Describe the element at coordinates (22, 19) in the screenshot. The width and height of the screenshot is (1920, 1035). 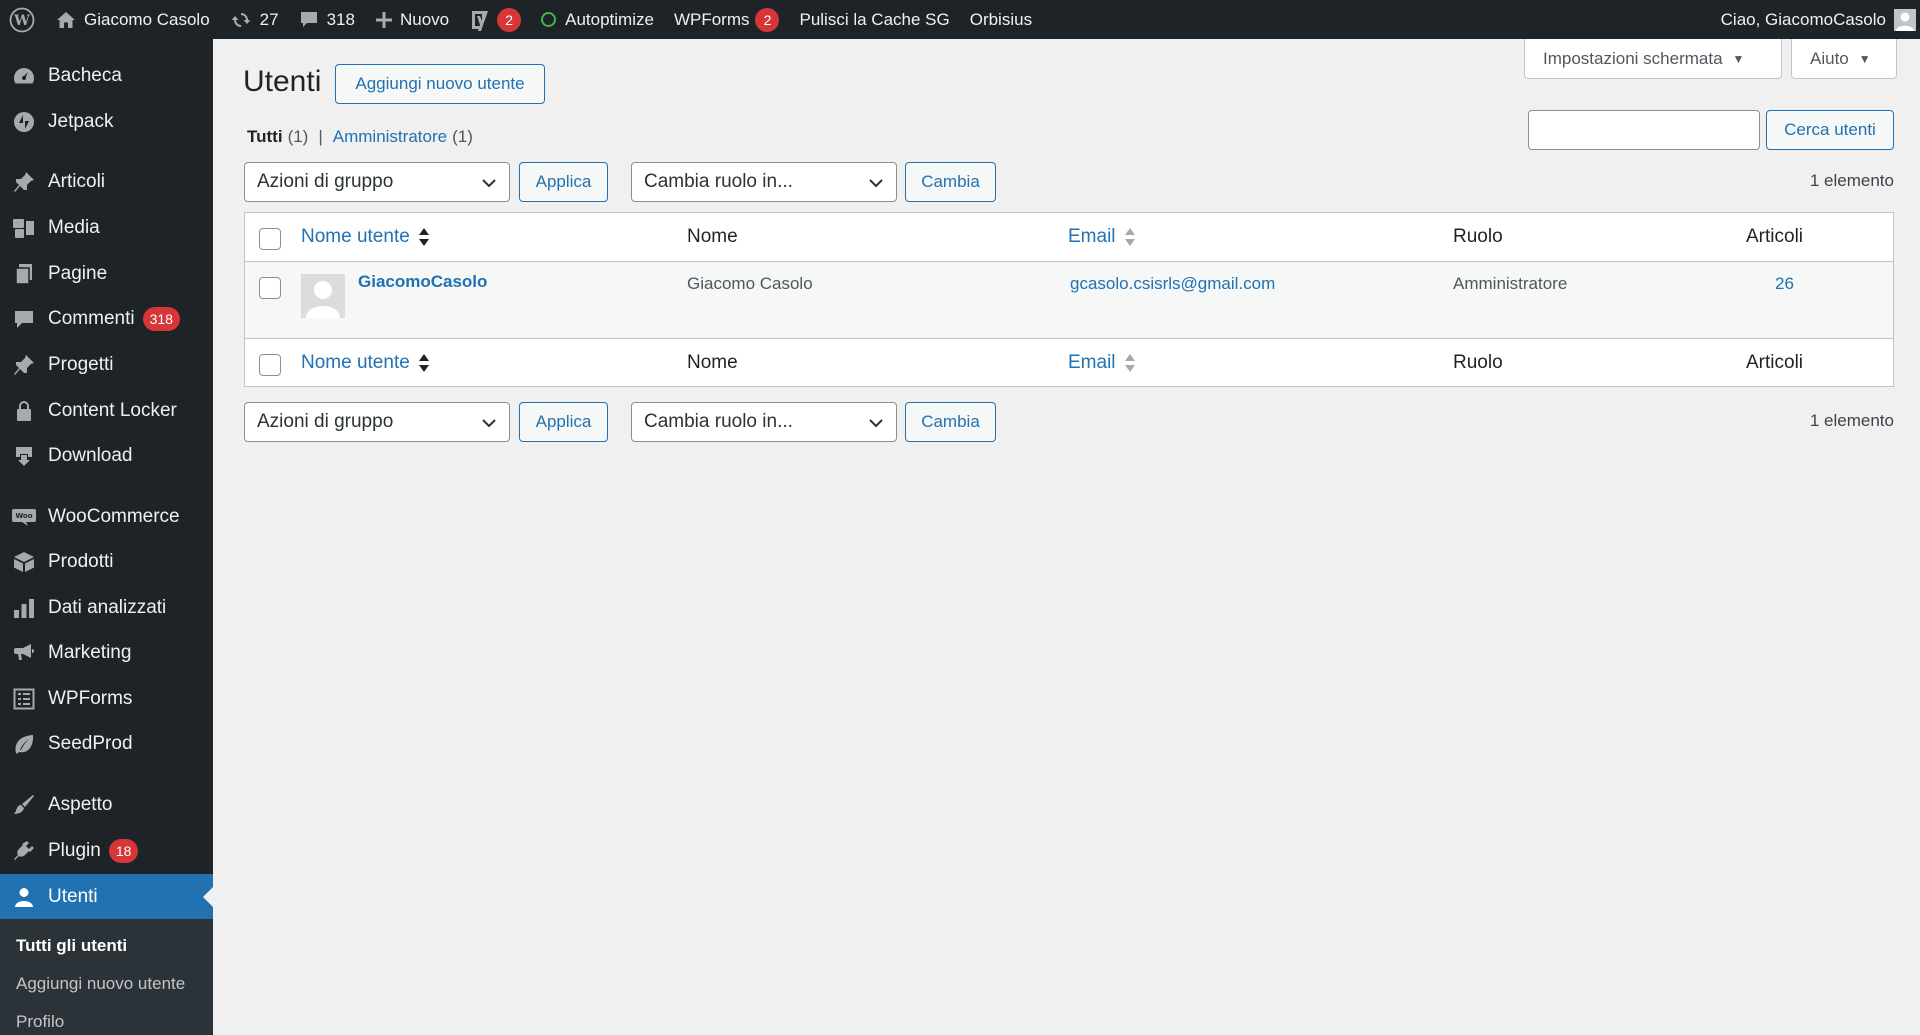
I see `wordpress-logo-icon: W` at that location.